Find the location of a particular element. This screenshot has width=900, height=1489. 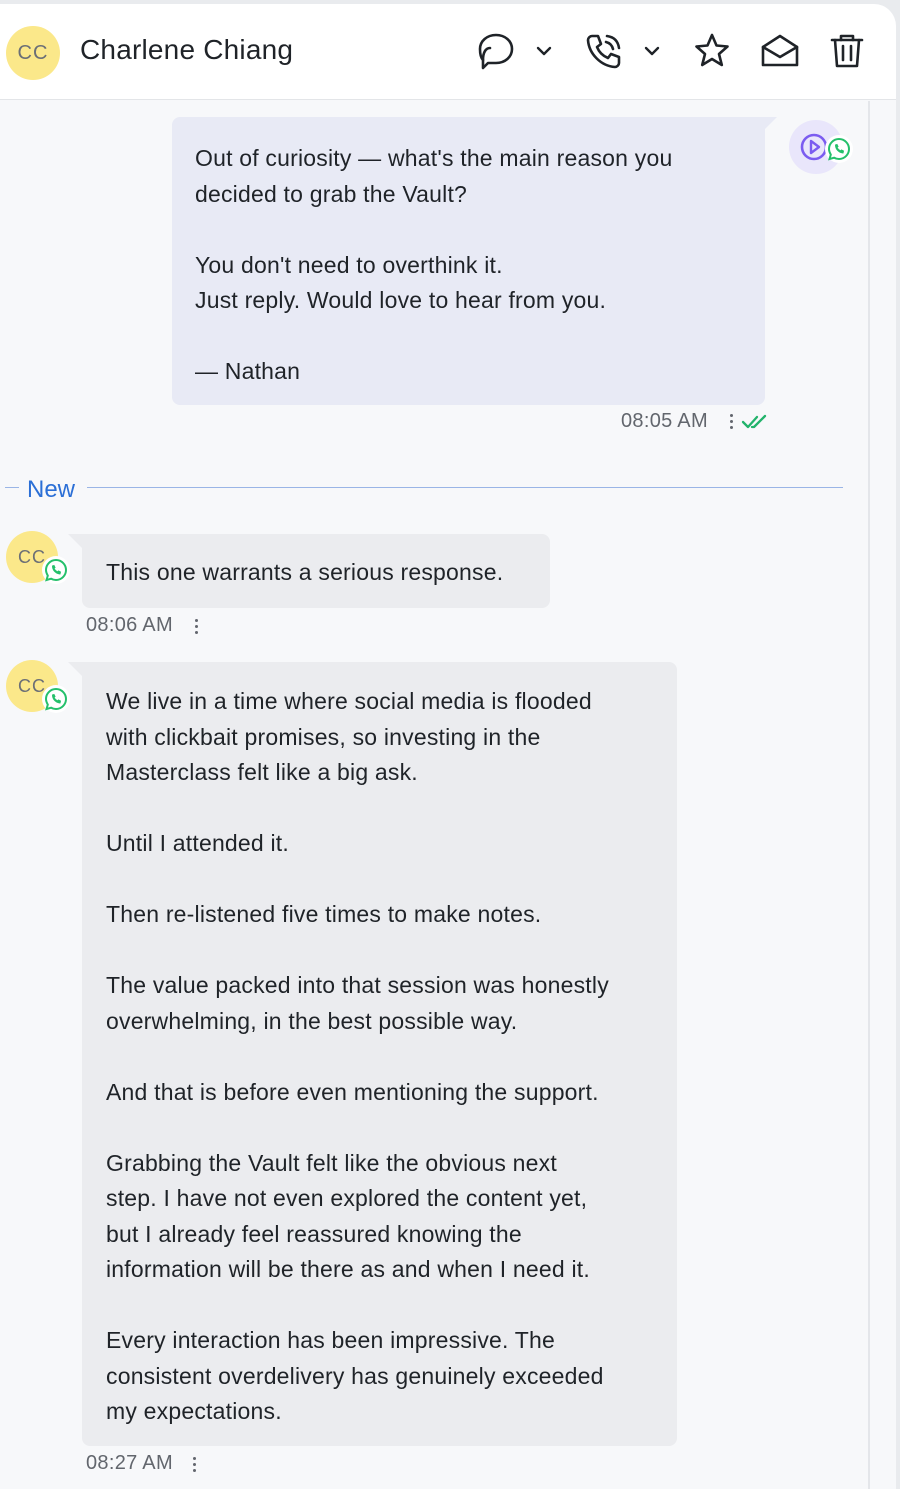

message-line: decided to grab the Vault? is located at coordinates (331, 193).